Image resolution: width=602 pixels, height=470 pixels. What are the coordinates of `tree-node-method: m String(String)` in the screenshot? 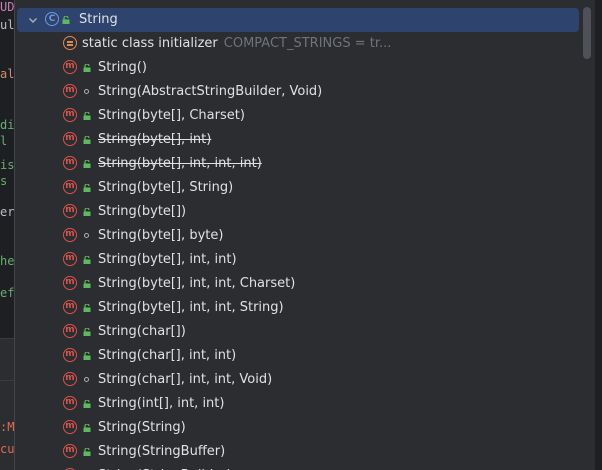 It's located at (300, 428).